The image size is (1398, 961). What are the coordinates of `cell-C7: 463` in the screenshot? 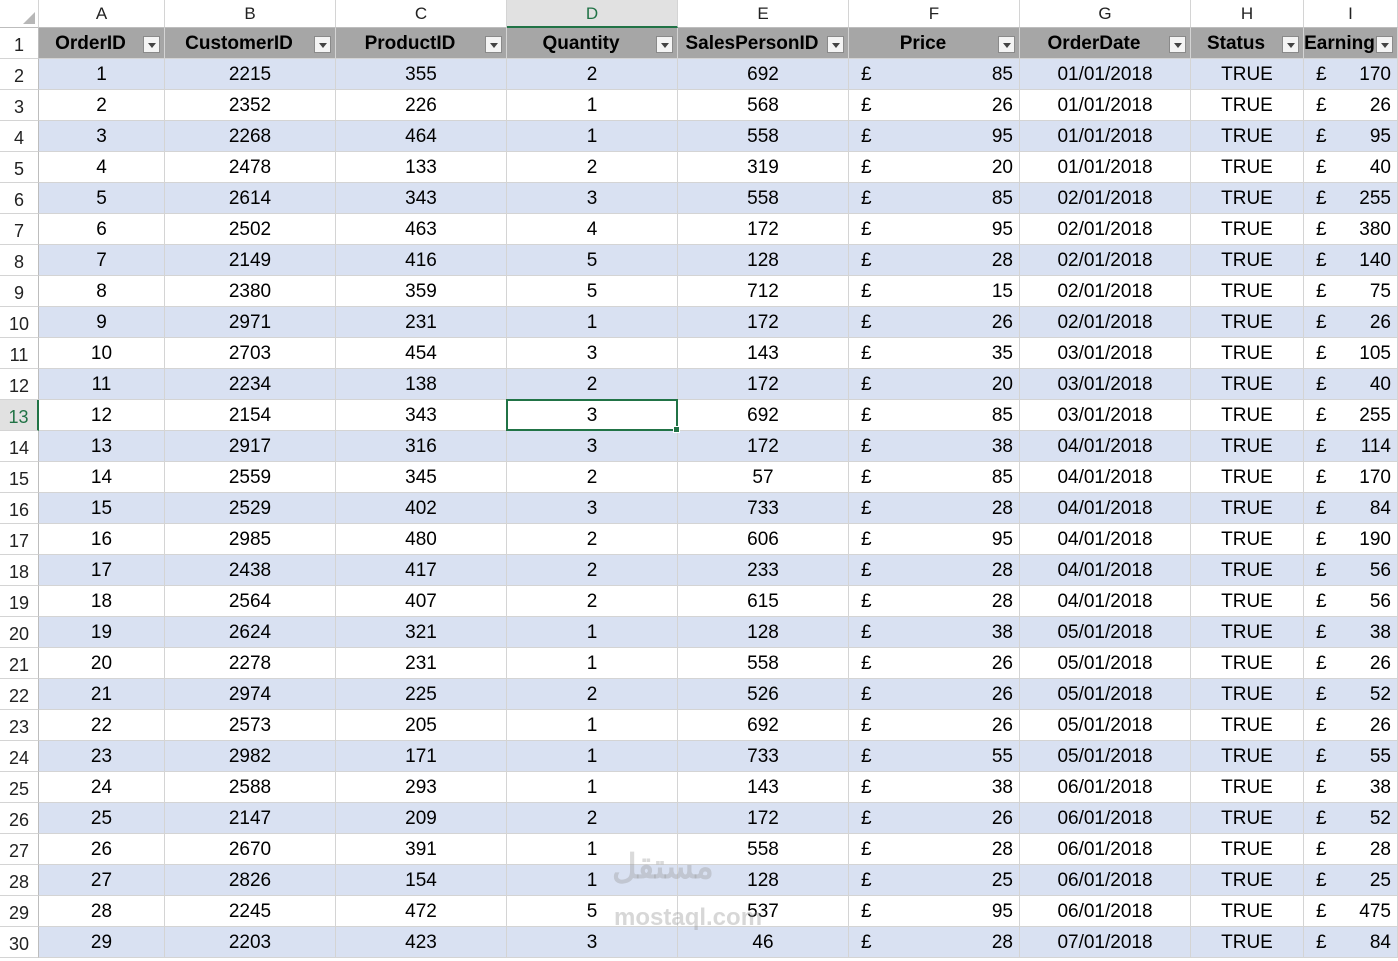 It's located at (421, 229).